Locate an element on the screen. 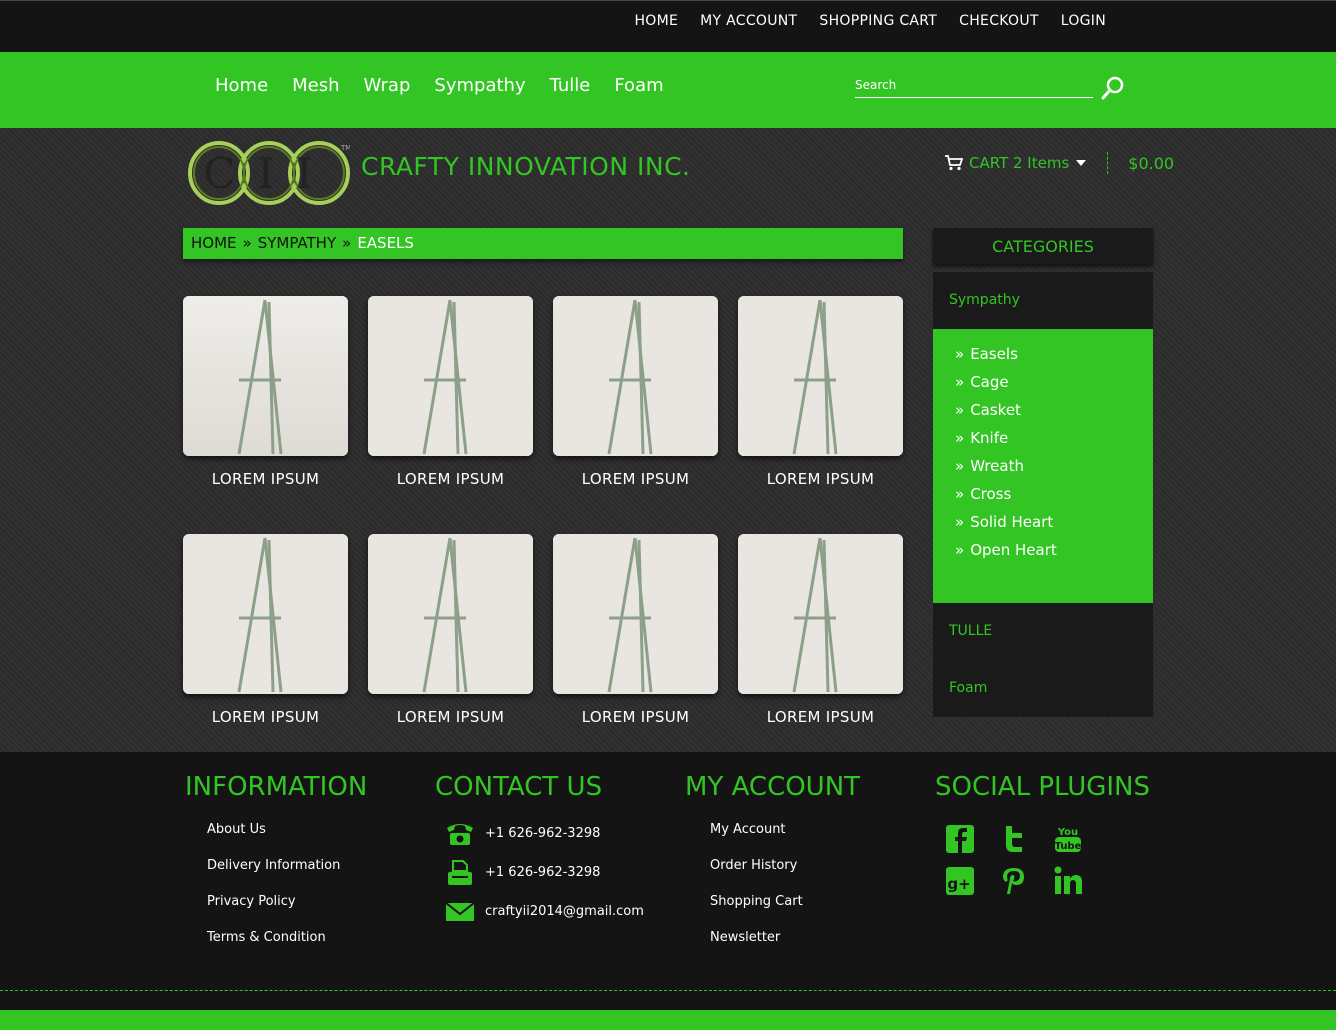 The height and width of the screenshot is (1030, 1336). cart-icon is located at coordinates (954, 163).